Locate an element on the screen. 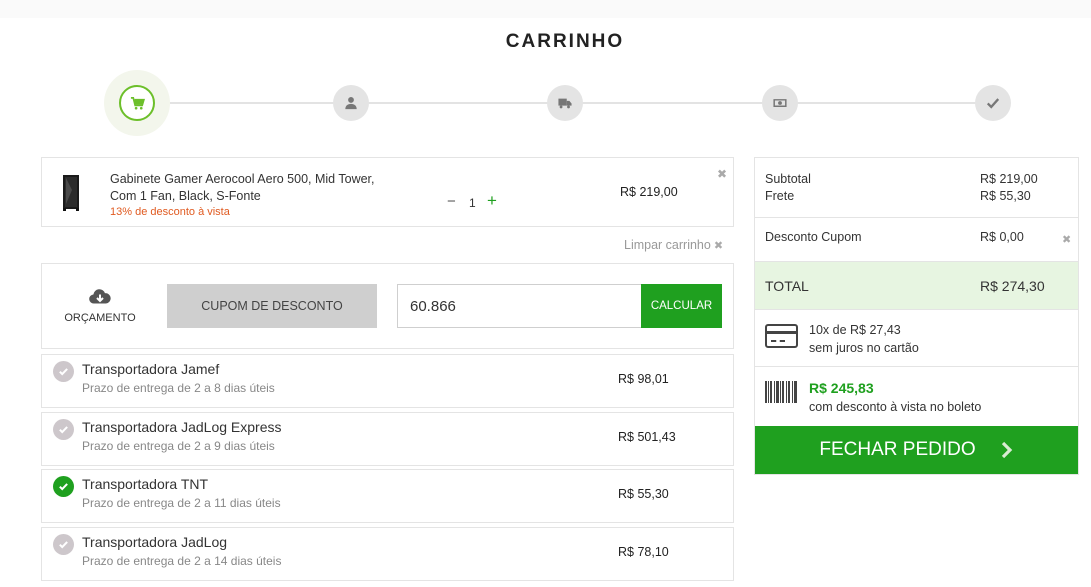 The height and width of the screenshot is (587, 1091). coupon-button: CUPOM DE DESCONTO is located at coordinates (272, 306).